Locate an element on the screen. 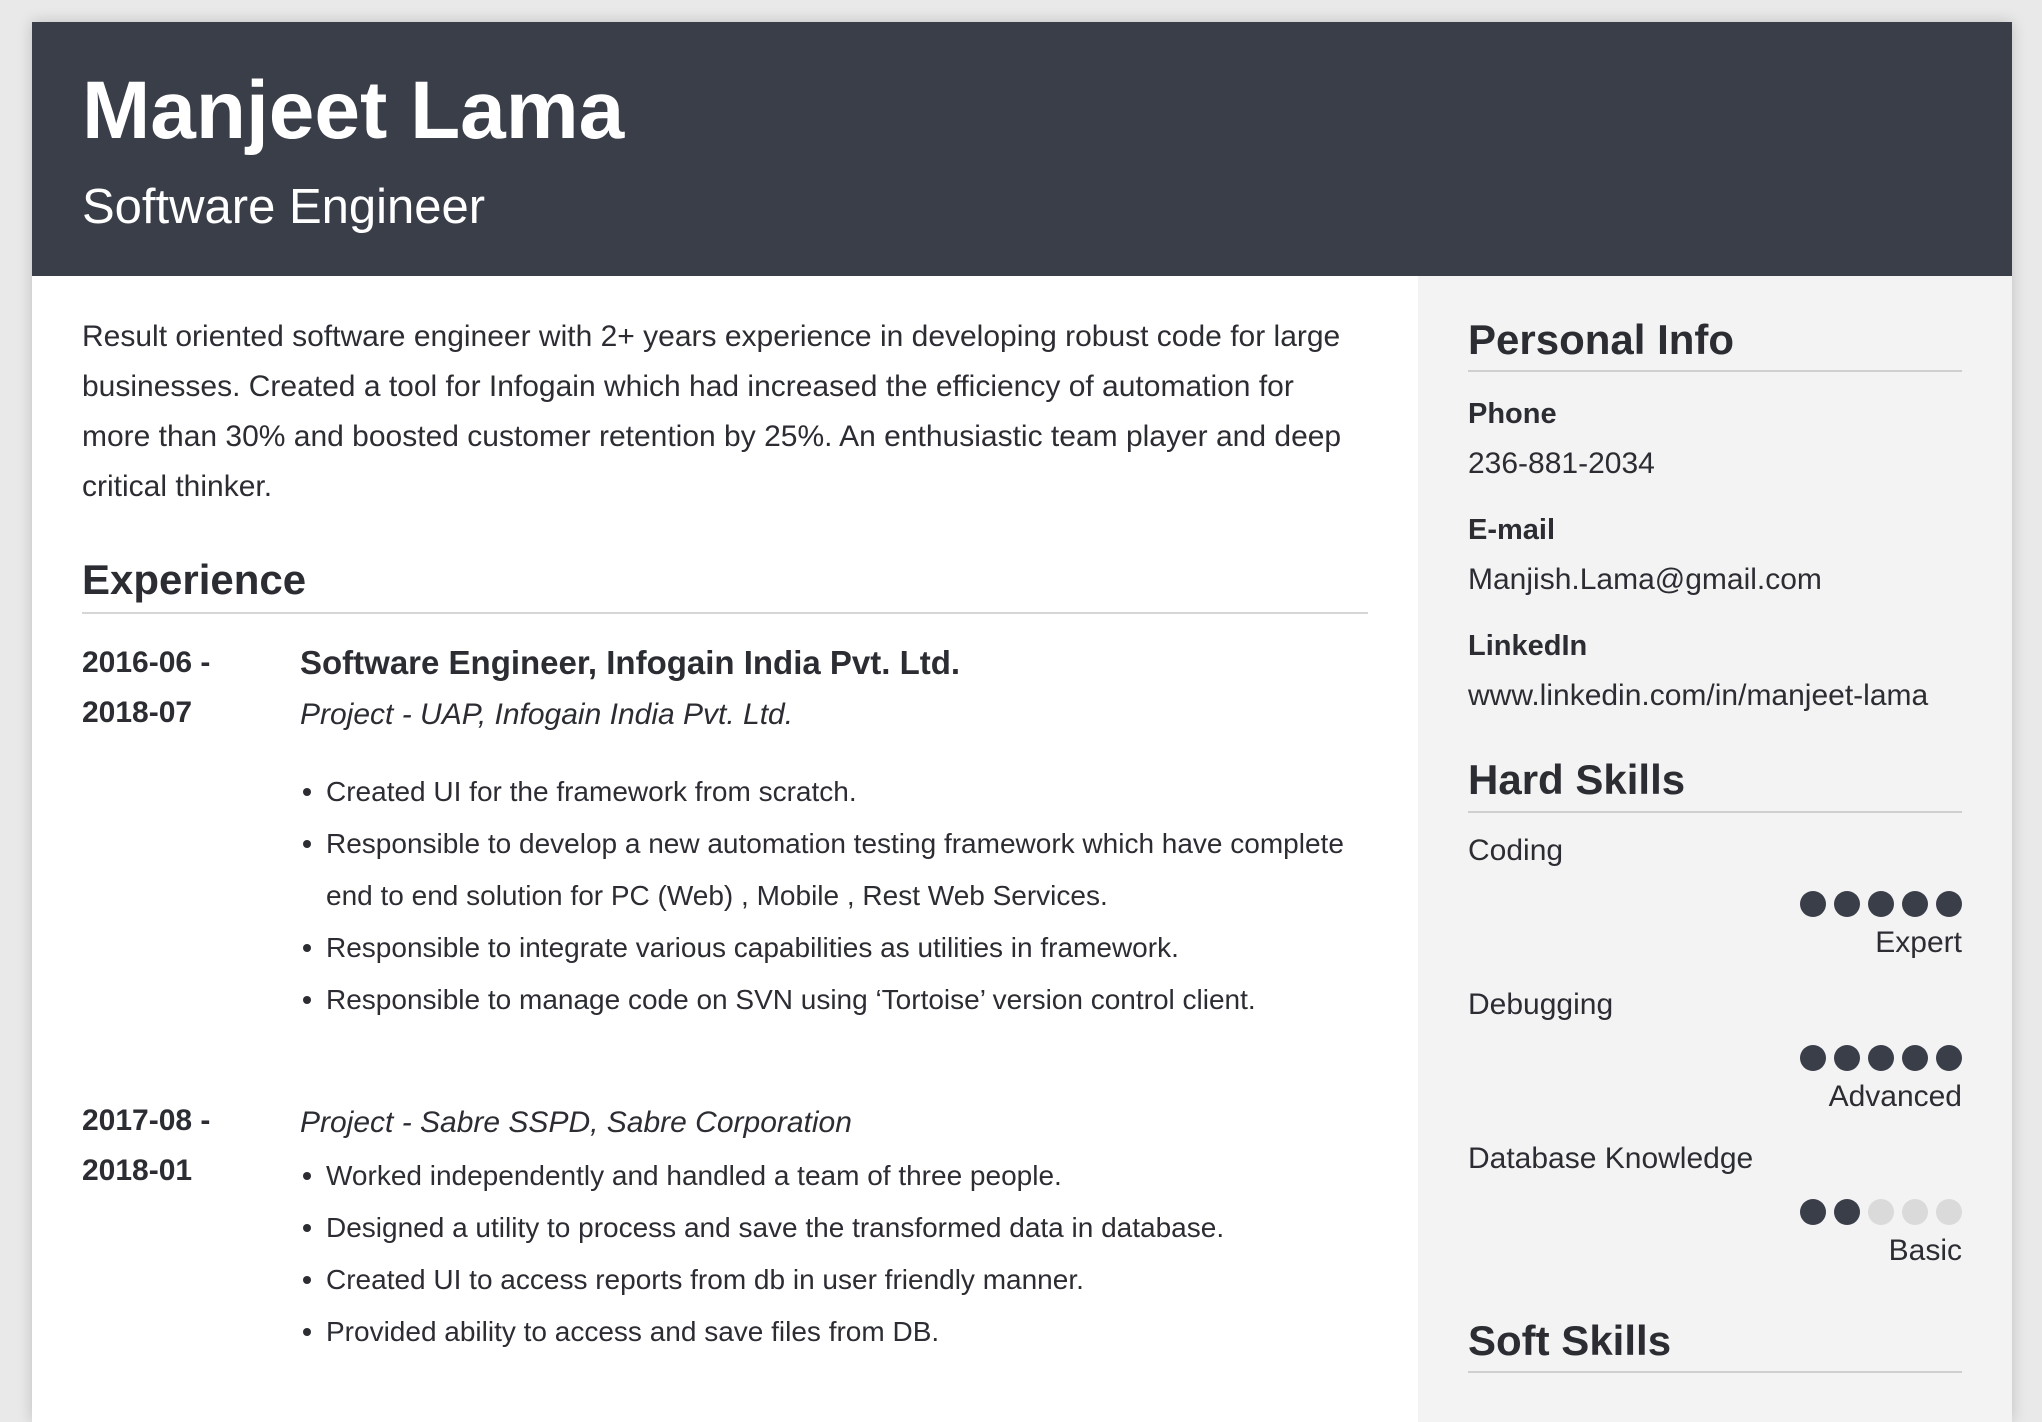  skill-name: Coding is located at coordinates (1516, 850).